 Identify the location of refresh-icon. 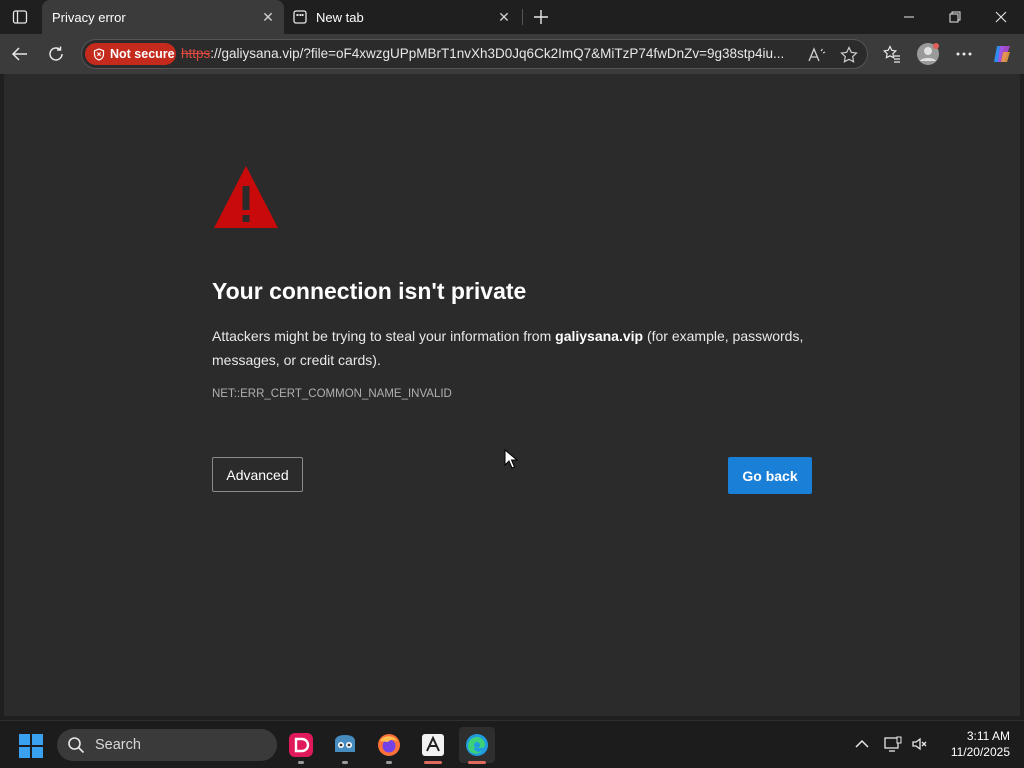
(56, 53).